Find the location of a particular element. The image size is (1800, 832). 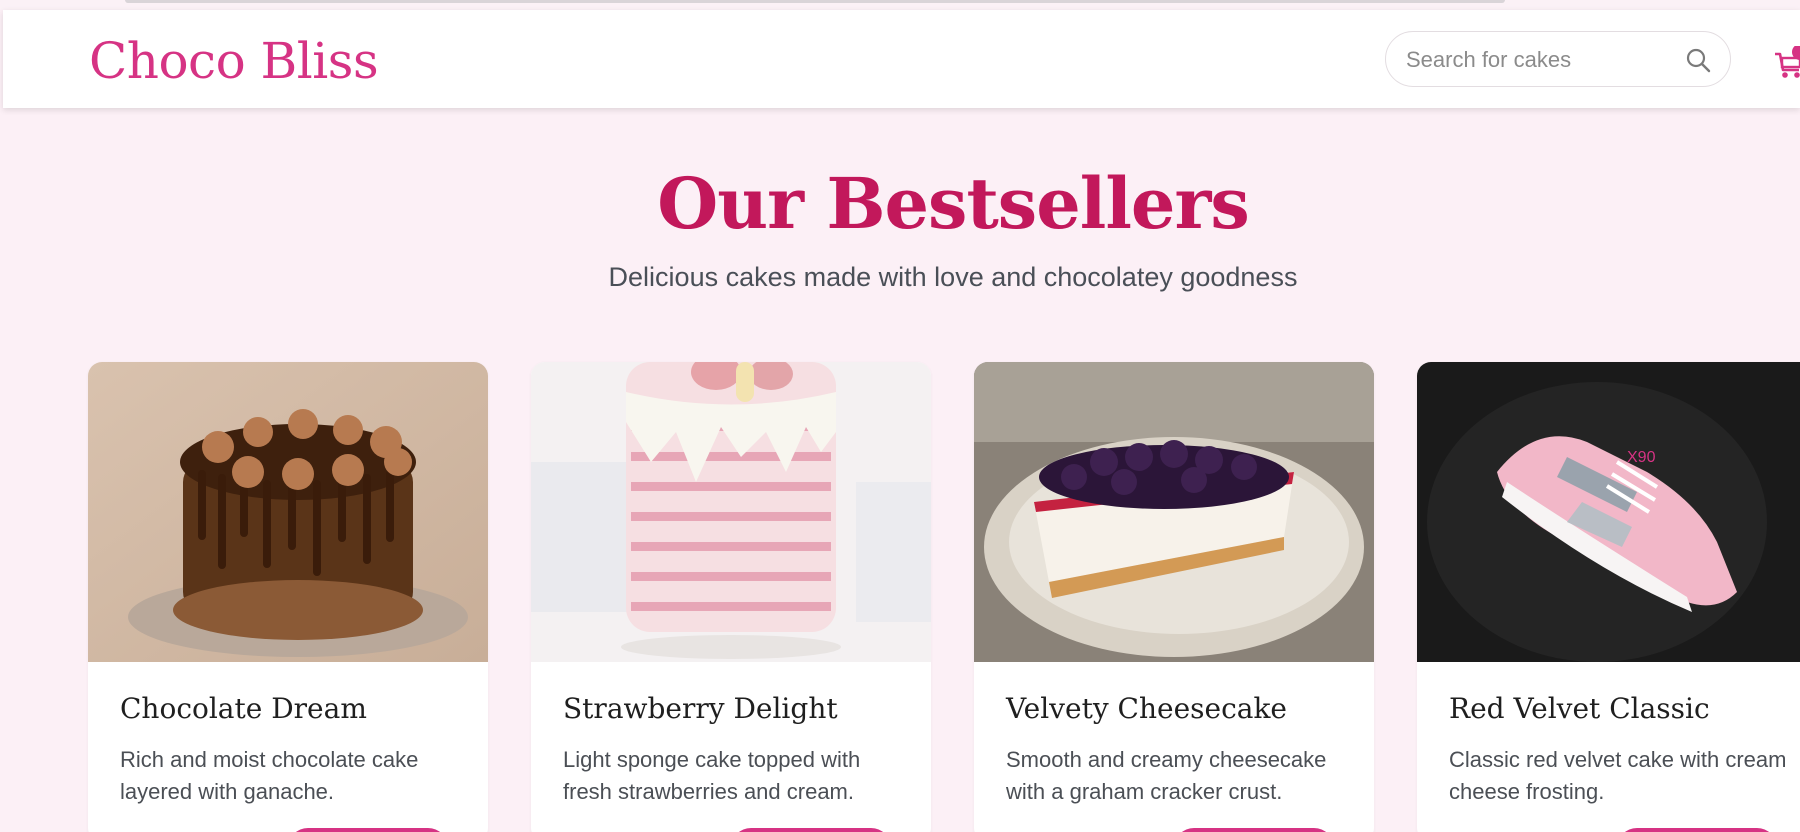

shopping-cart-icon is located at coordinates (1786, 64).